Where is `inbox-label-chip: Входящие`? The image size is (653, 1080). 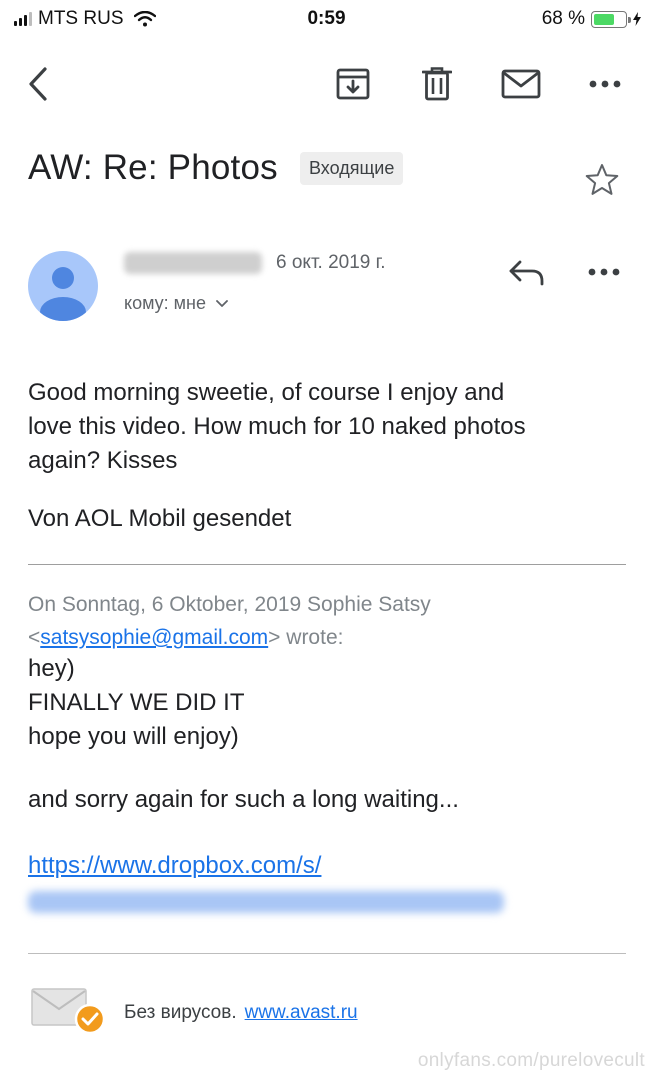 inbox-label-chip: Входящие is located at coordinates (352, 168).